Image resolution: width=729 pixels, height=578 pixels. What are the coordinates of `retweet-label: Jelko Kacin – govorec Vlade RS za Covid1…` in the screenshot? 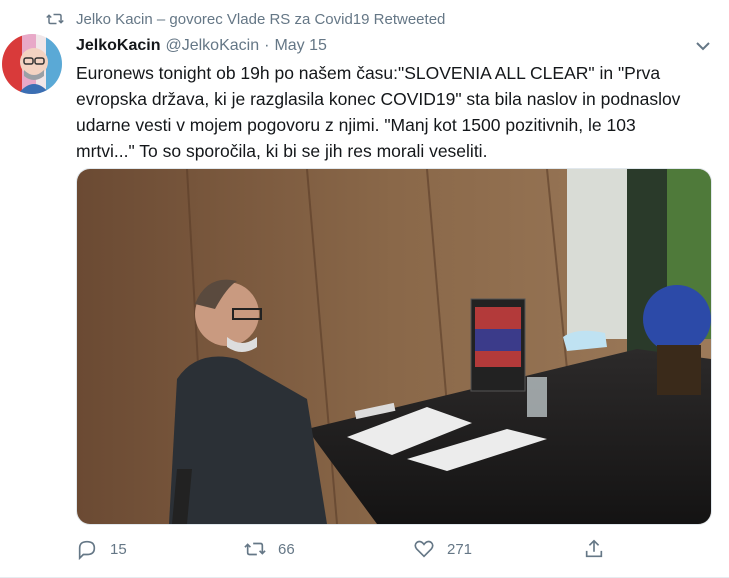 It's located at (261, 19).